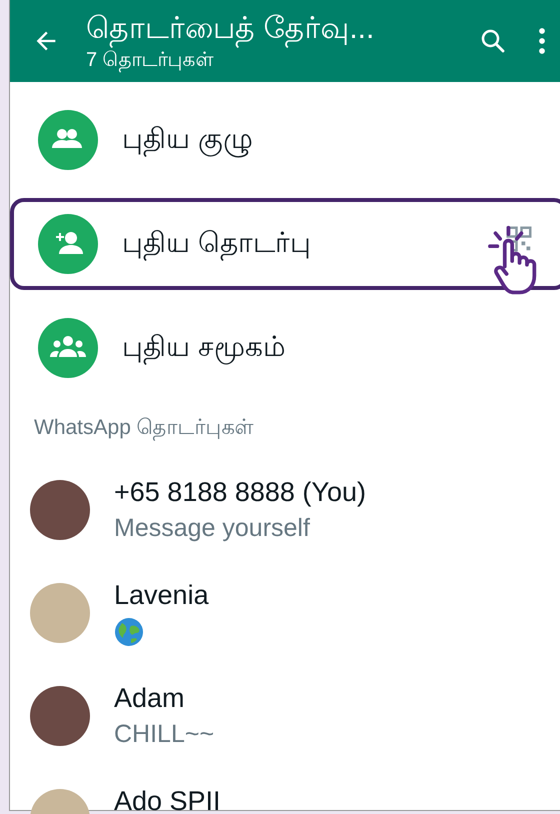  I want to click on contact-row: +65 8188 8888 (You) Message yourself, so click(285, 521).